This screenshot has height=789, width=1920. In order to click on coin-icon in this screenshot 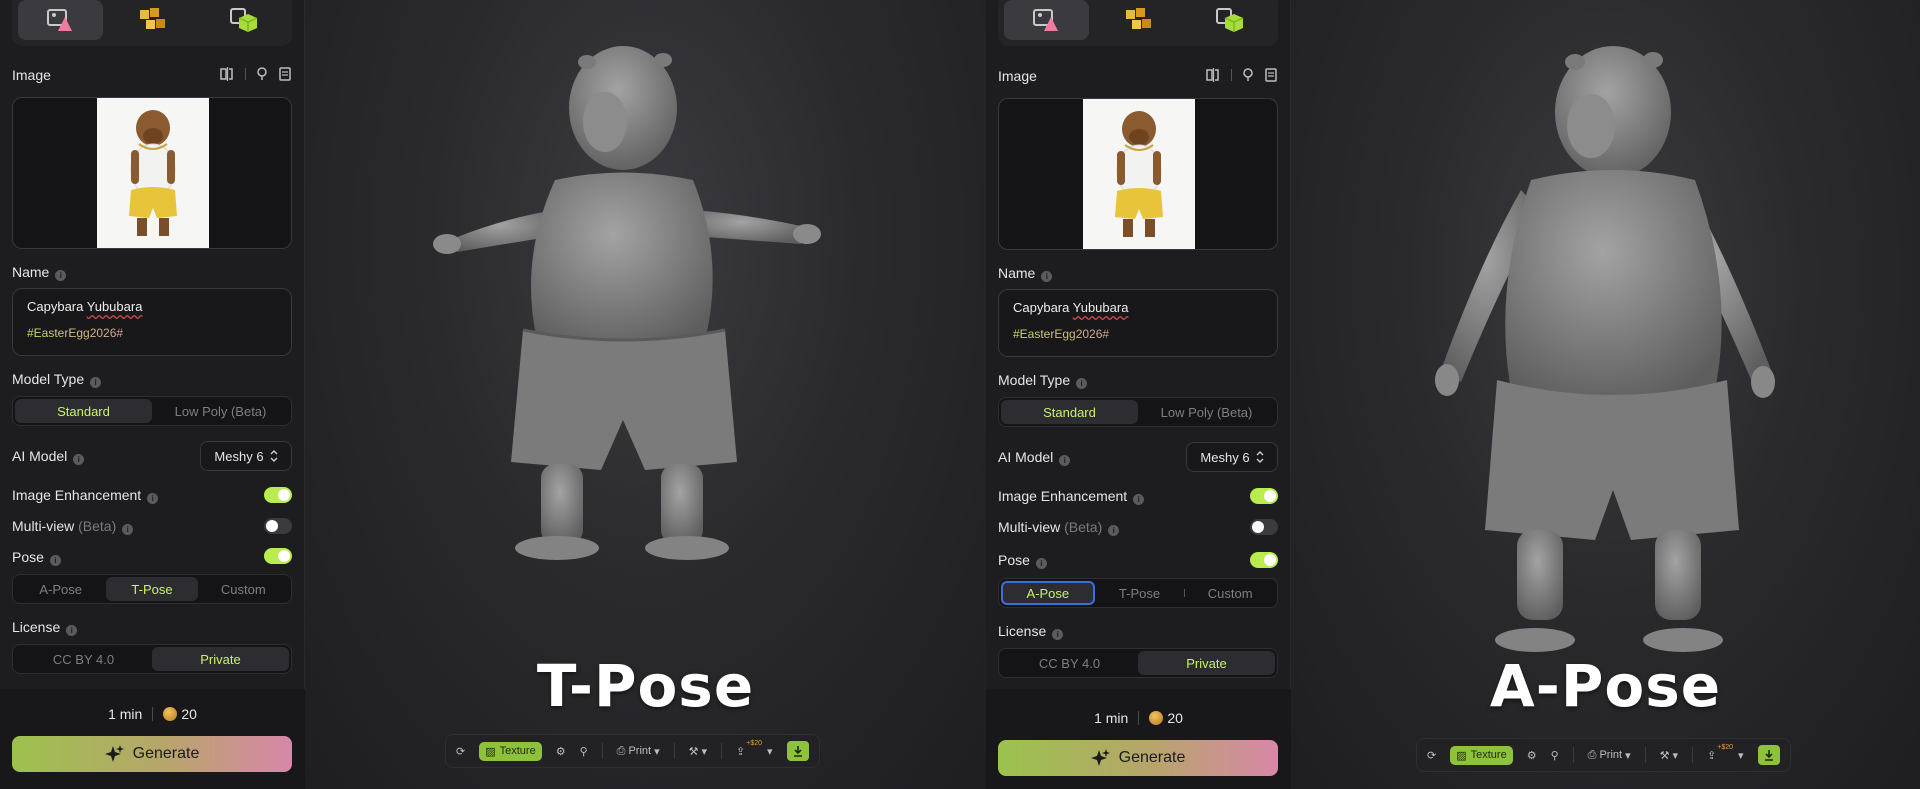, I will do `click(170, 714)`.